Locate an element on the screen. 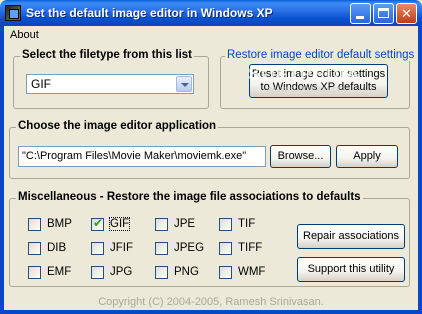 The width and height of the screenshot is (422, 314). close-icon: ✕ is located at coordinates (406, 13).